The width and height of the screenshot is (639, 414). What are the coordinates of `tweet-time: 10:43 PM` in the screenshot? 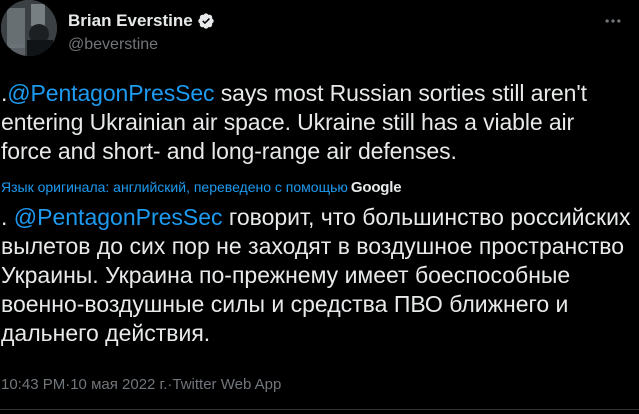 It's located at (33, 384).